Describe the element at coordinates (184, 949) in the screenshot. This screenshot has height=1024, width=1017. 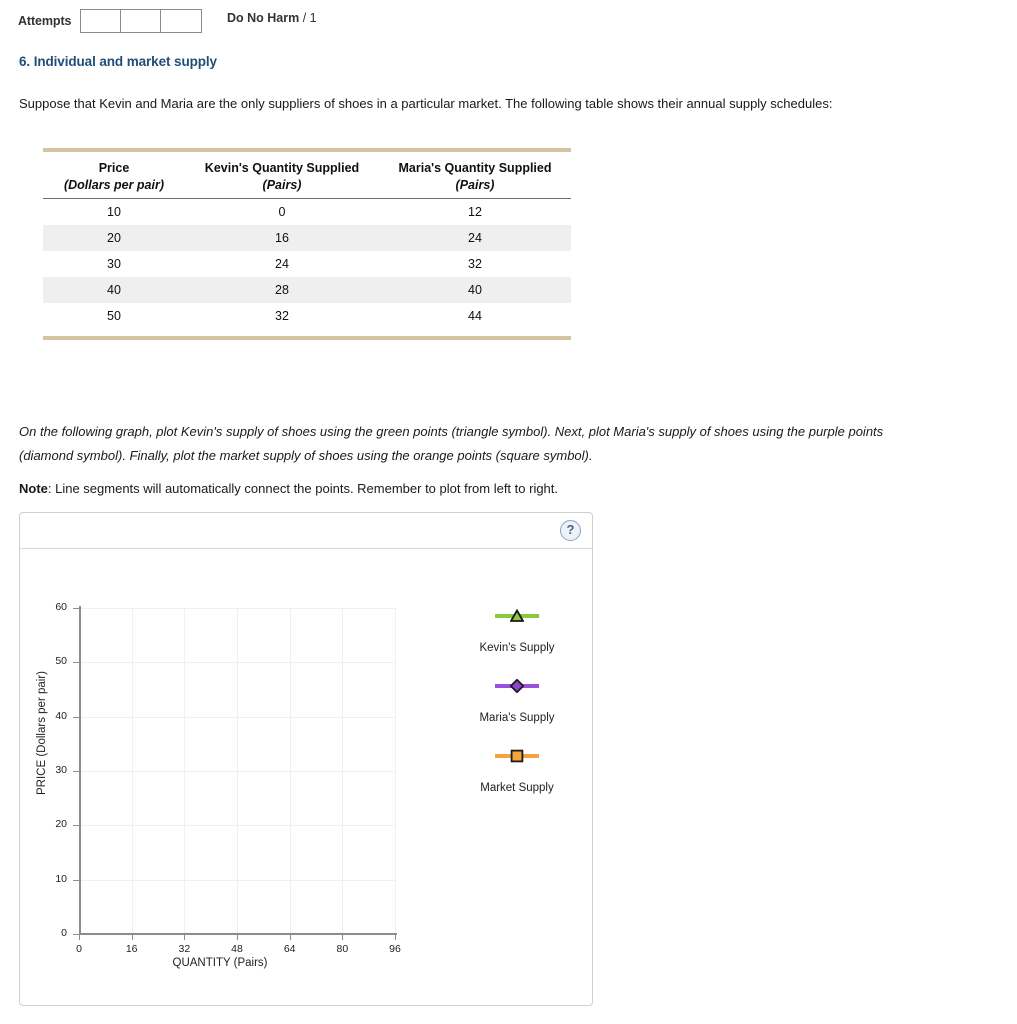
I see `x-axis-tick-label: 32` at that location.